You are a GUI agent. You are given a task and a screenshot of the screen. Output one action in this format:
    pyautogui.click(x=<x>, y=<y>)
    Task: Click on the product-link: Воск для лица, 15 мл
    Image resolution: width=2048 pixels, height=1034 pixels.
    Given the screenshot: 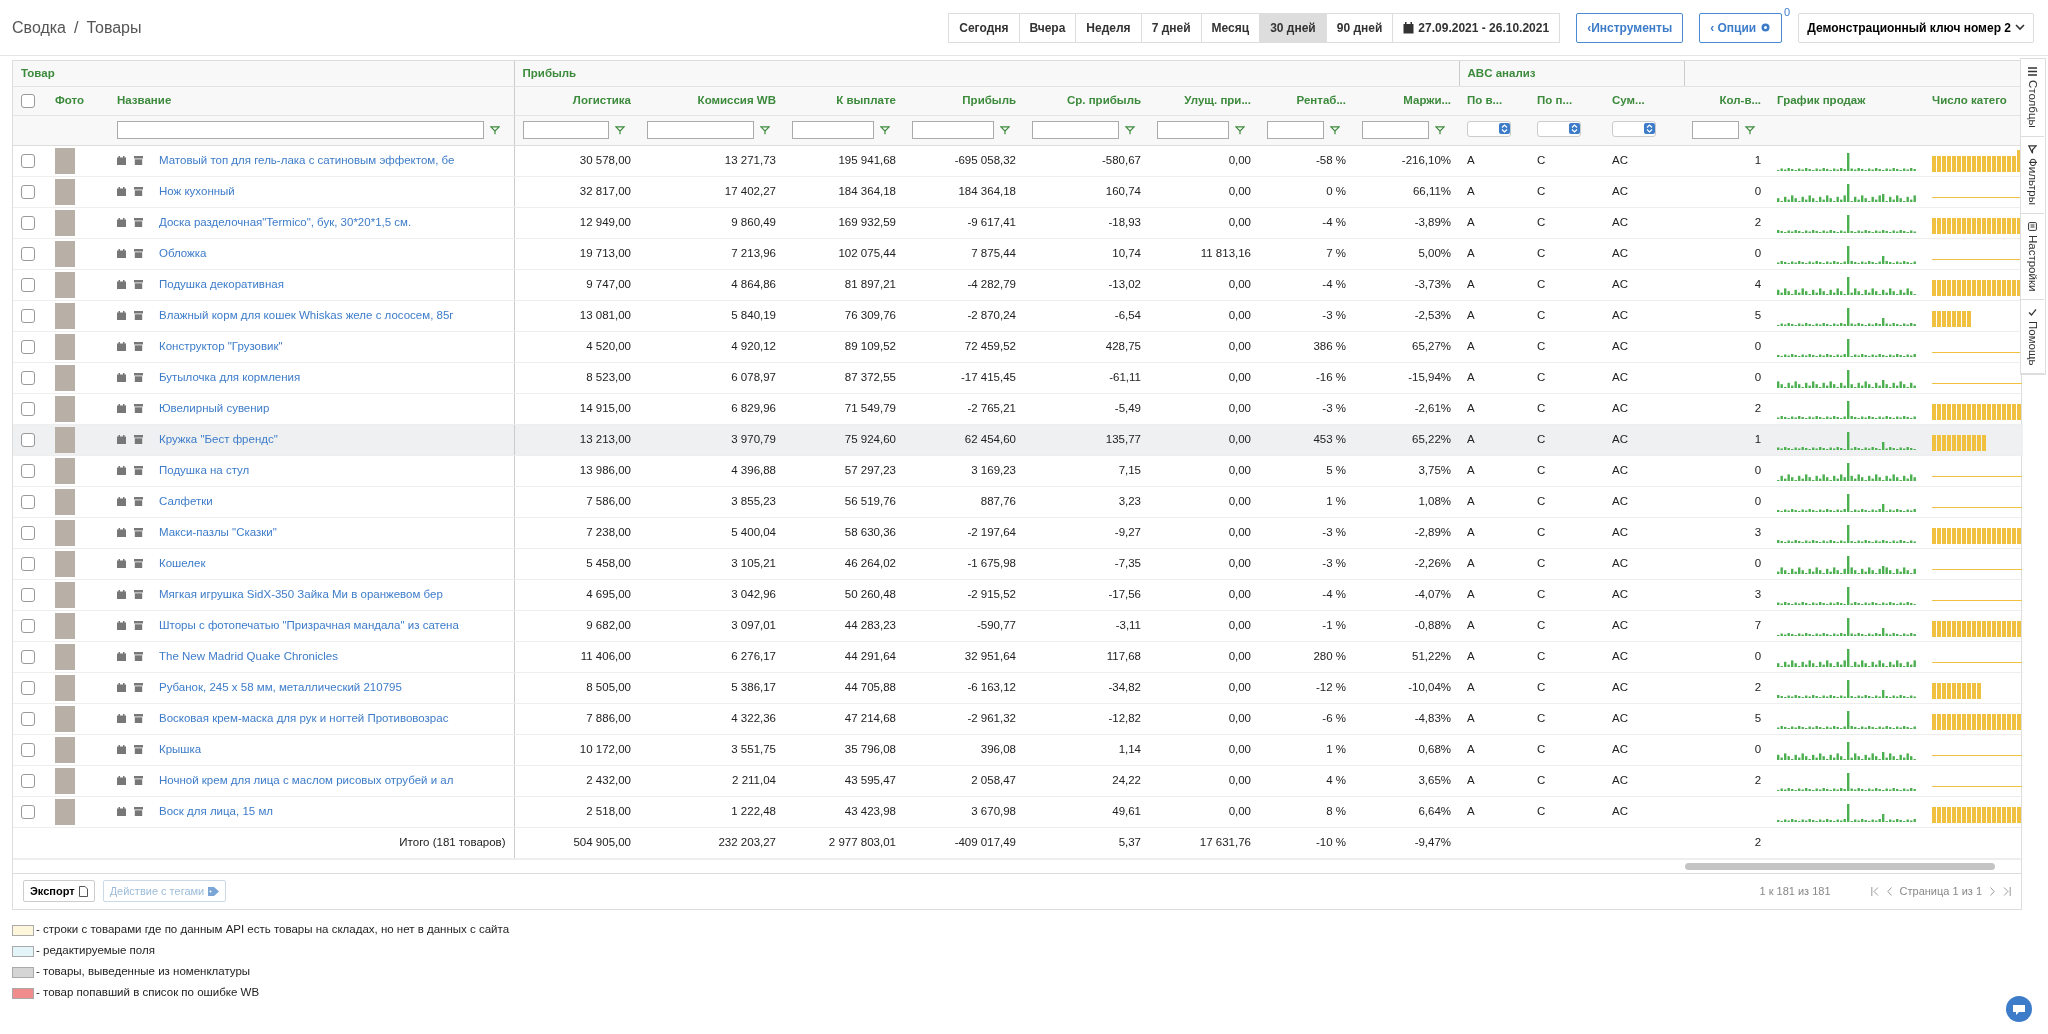 What is the action you would take?
    pyautogui.click(x=216, y=811)
    